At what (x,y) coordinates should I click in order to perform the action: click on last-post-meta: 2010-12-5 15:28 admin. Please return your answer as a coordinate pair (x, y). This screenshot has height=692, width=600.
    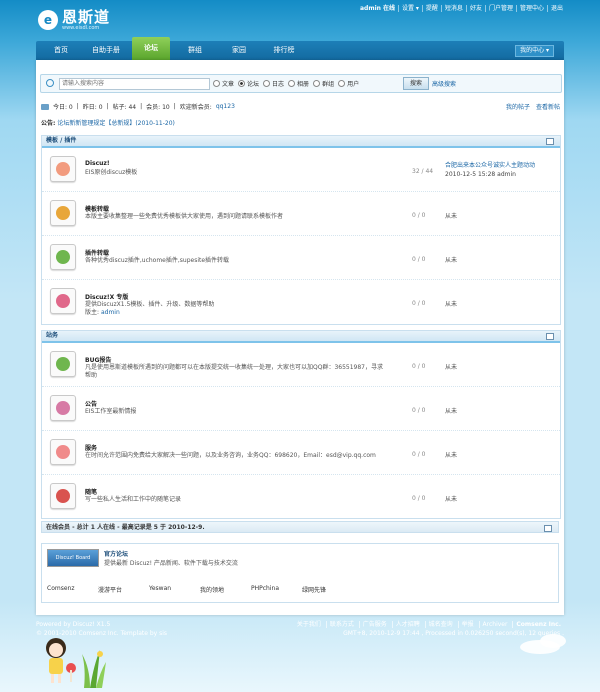
    Looking at the image, I should click on (480, 174).